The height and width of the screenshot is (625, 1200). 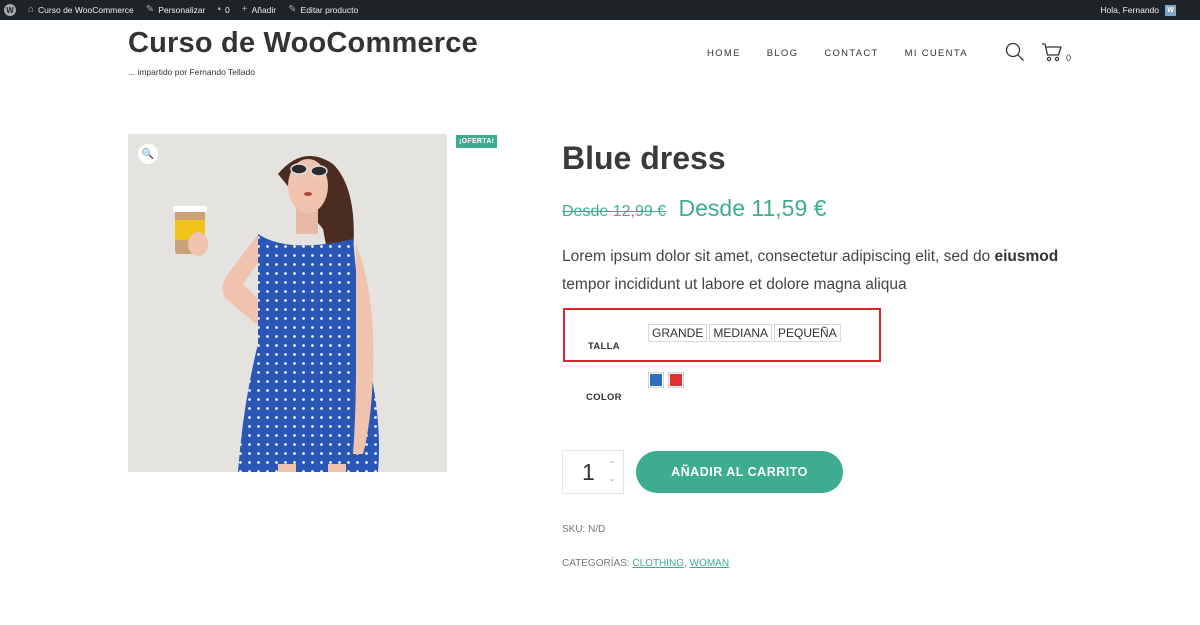 I want to click on category-link-woman: WOMAN, so click(x=709, y=563).